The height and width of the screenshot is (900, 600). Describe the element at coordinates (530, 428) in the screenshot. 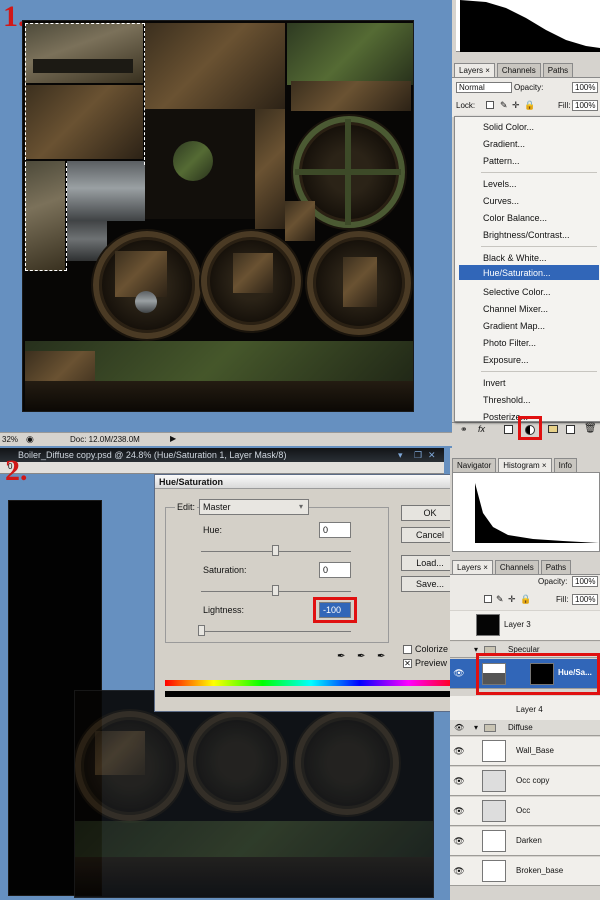

I see `callout-adjustment-button` at that location.